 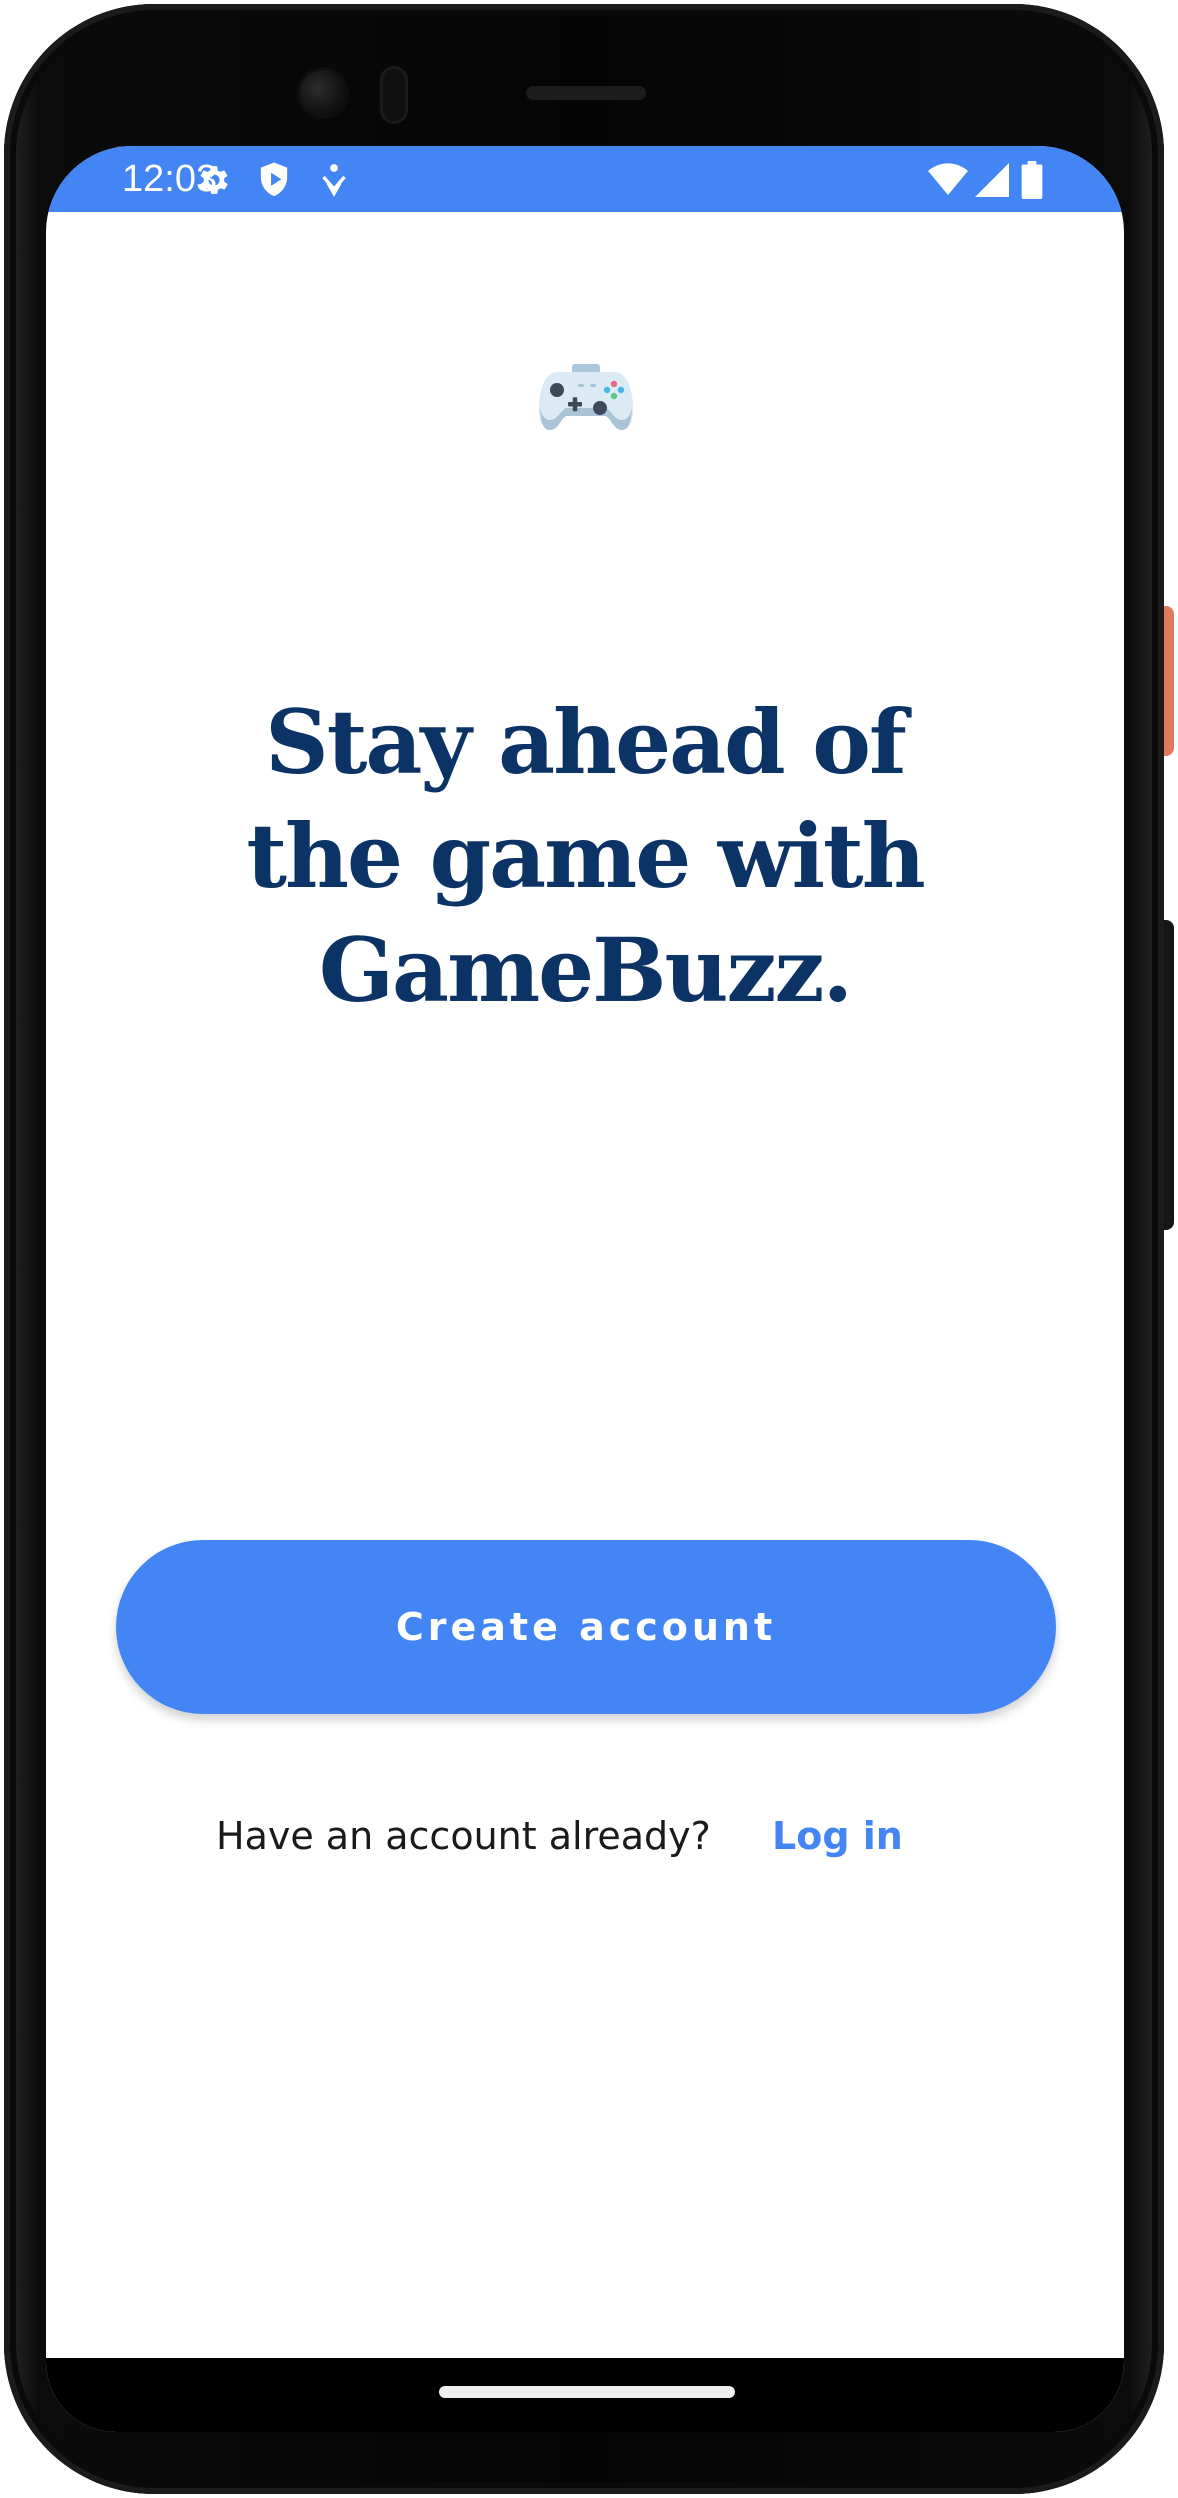 I want to click on proximity-sensor, so click(x=394, y=95).